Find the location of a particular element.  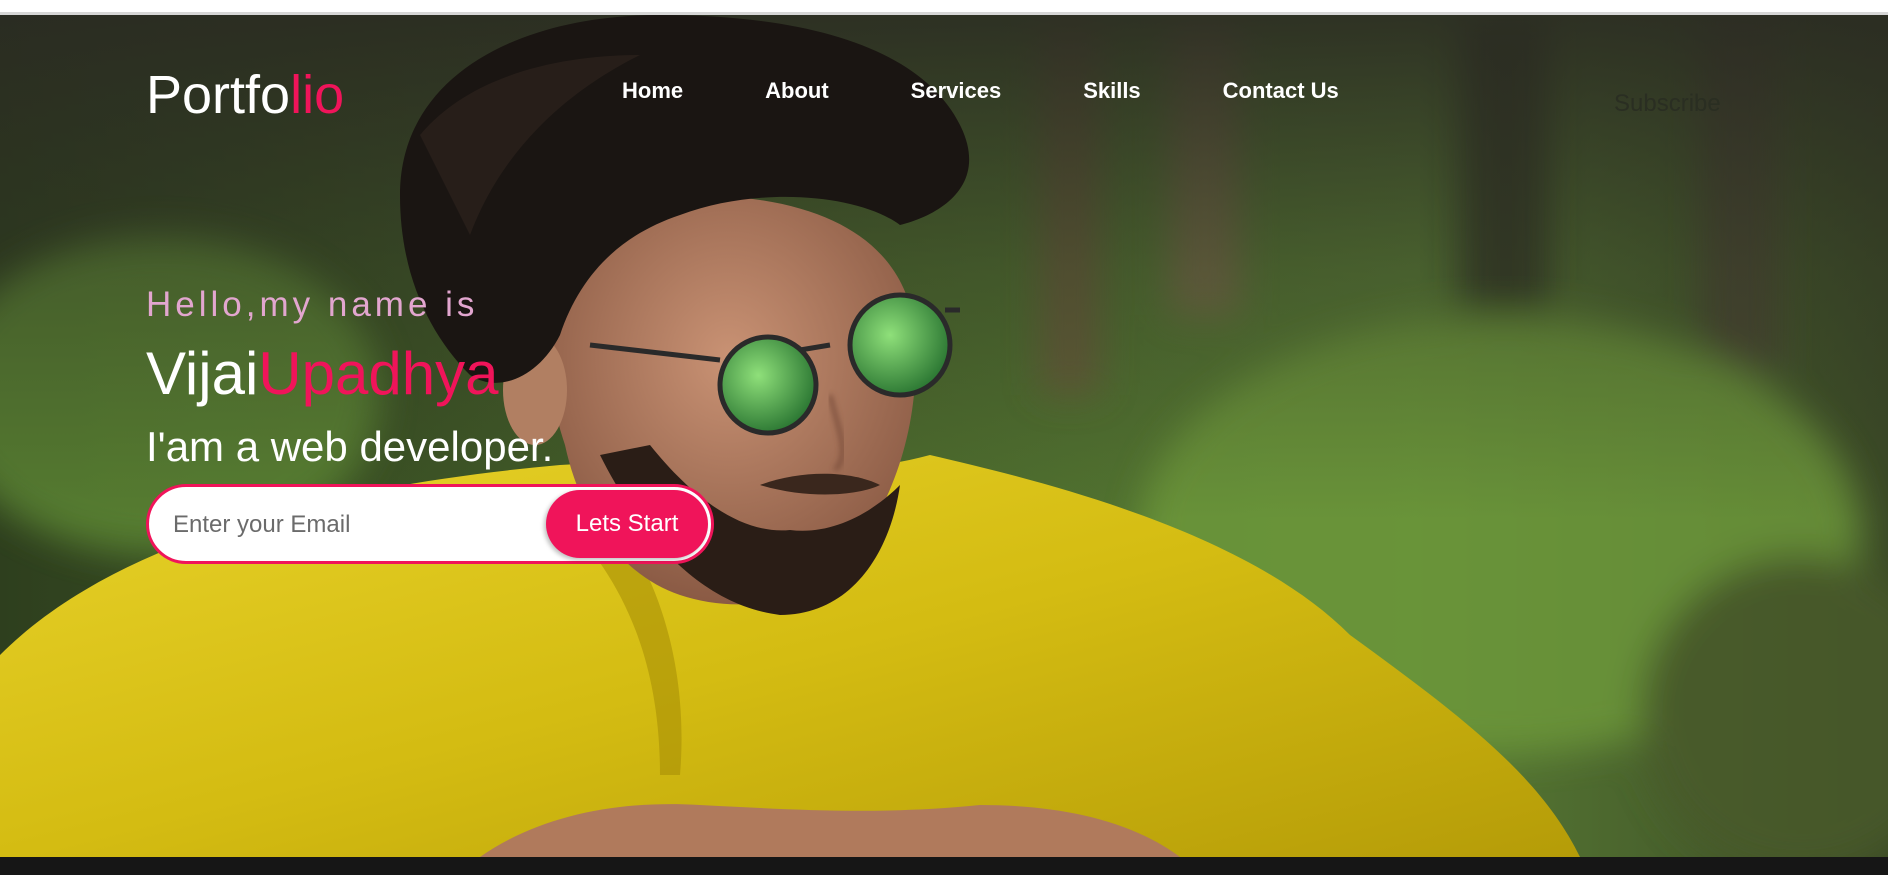

hero-greeting: Hello,my name is is located at coordinates (312, 304).